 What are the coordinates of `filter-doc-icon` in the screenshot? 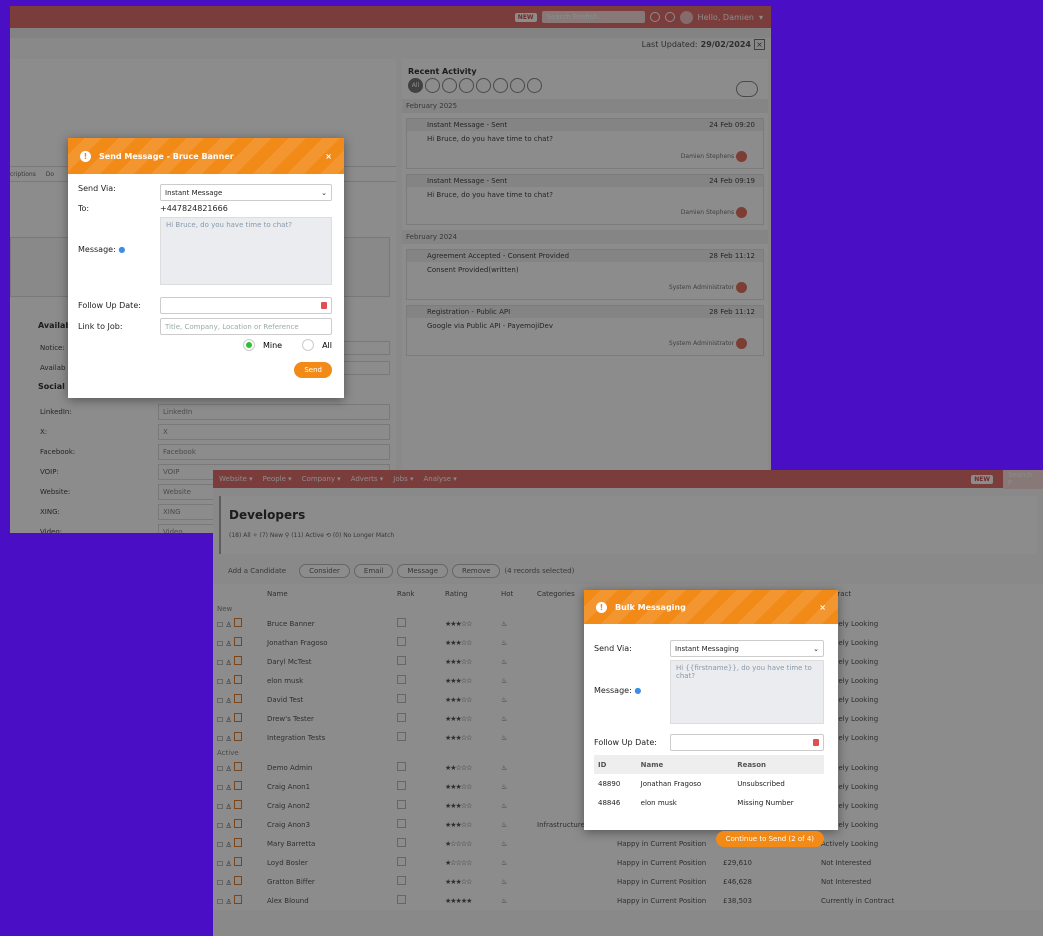 It's located at (517, 85).